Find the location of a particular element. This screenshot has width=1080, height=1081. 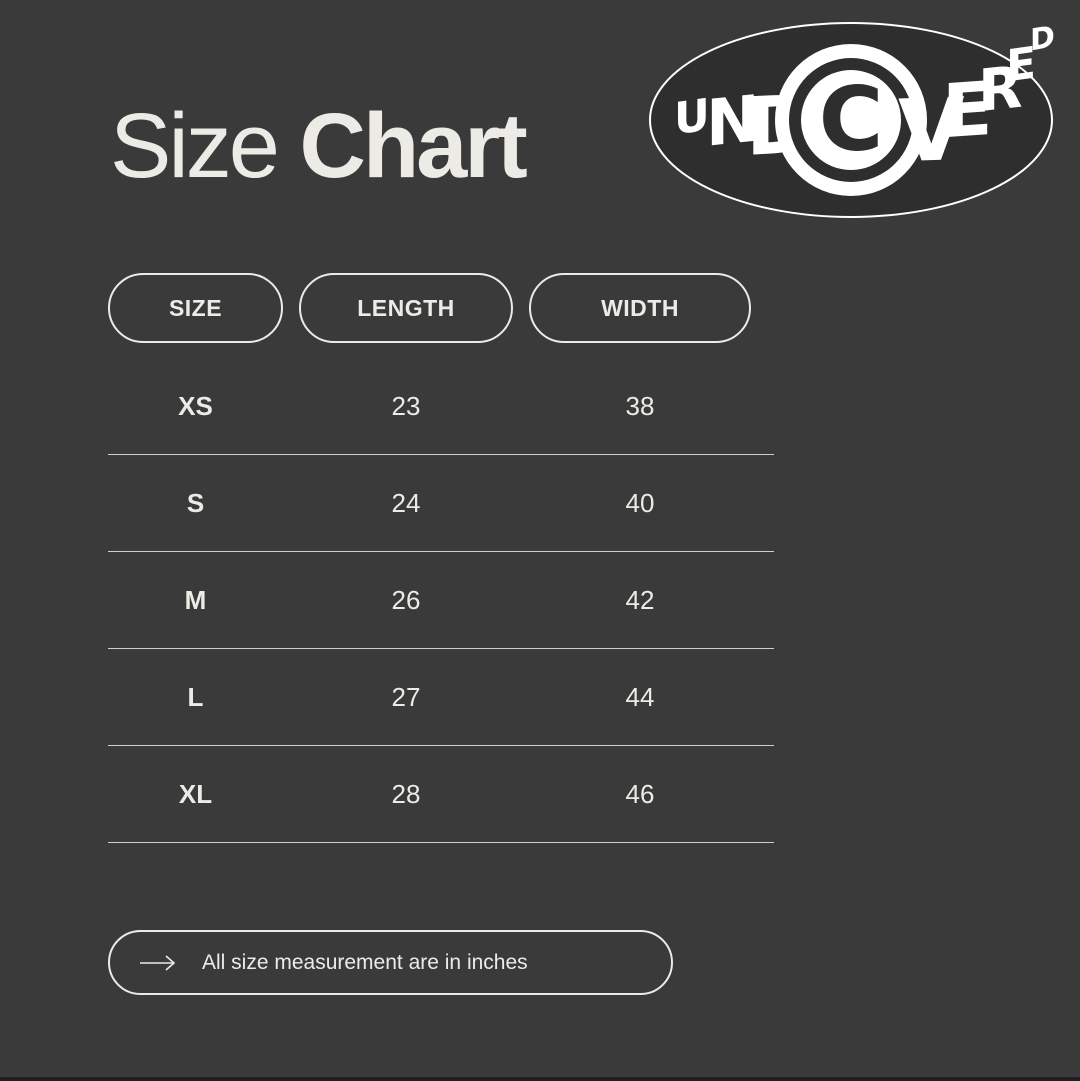

size-cell: S is located at coordinates (195, 502).